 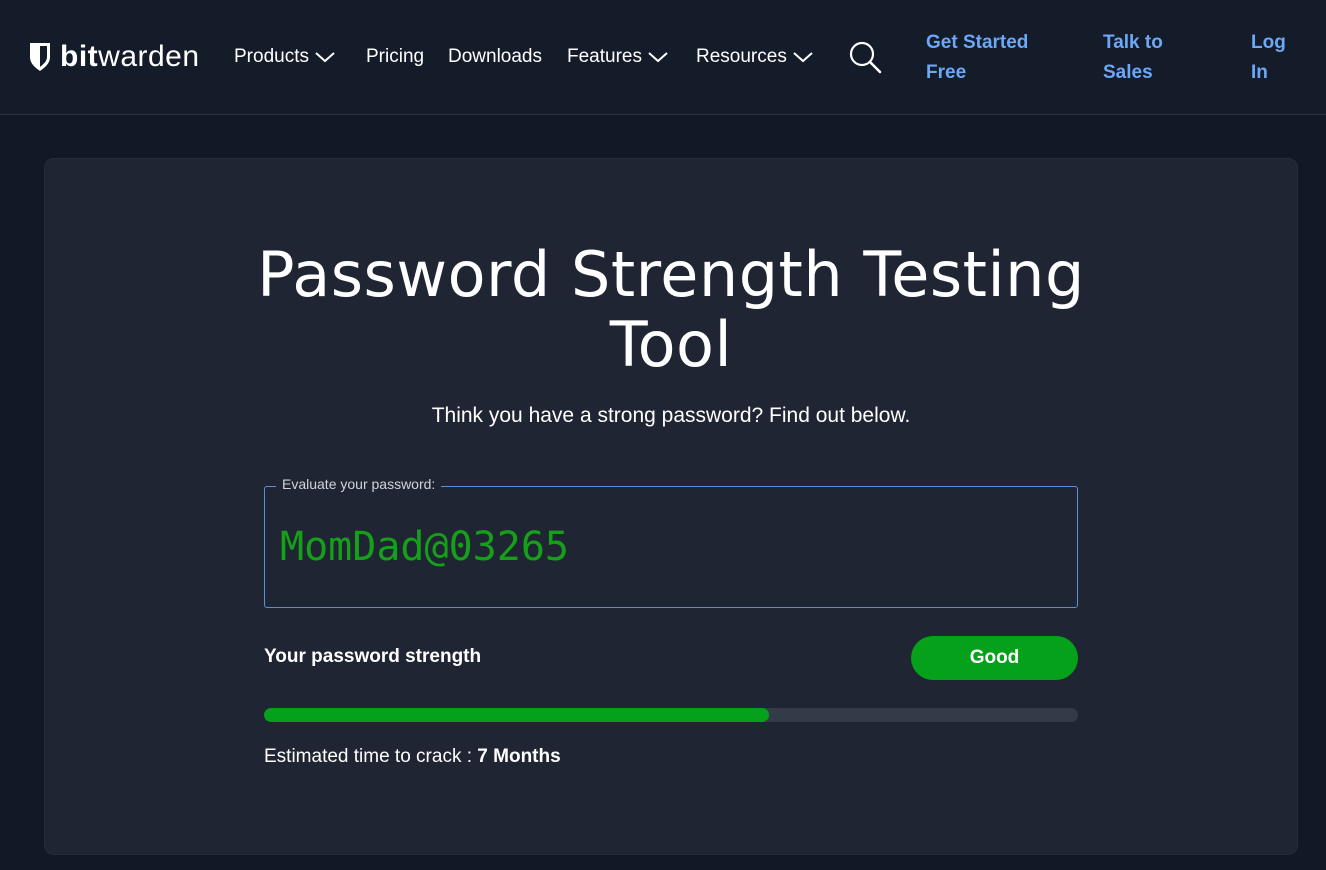 What do you see at coordinates (519, 756) in the screenshot?
I see `crack-time-value: 7 Months` at bounding box center [519, 756].